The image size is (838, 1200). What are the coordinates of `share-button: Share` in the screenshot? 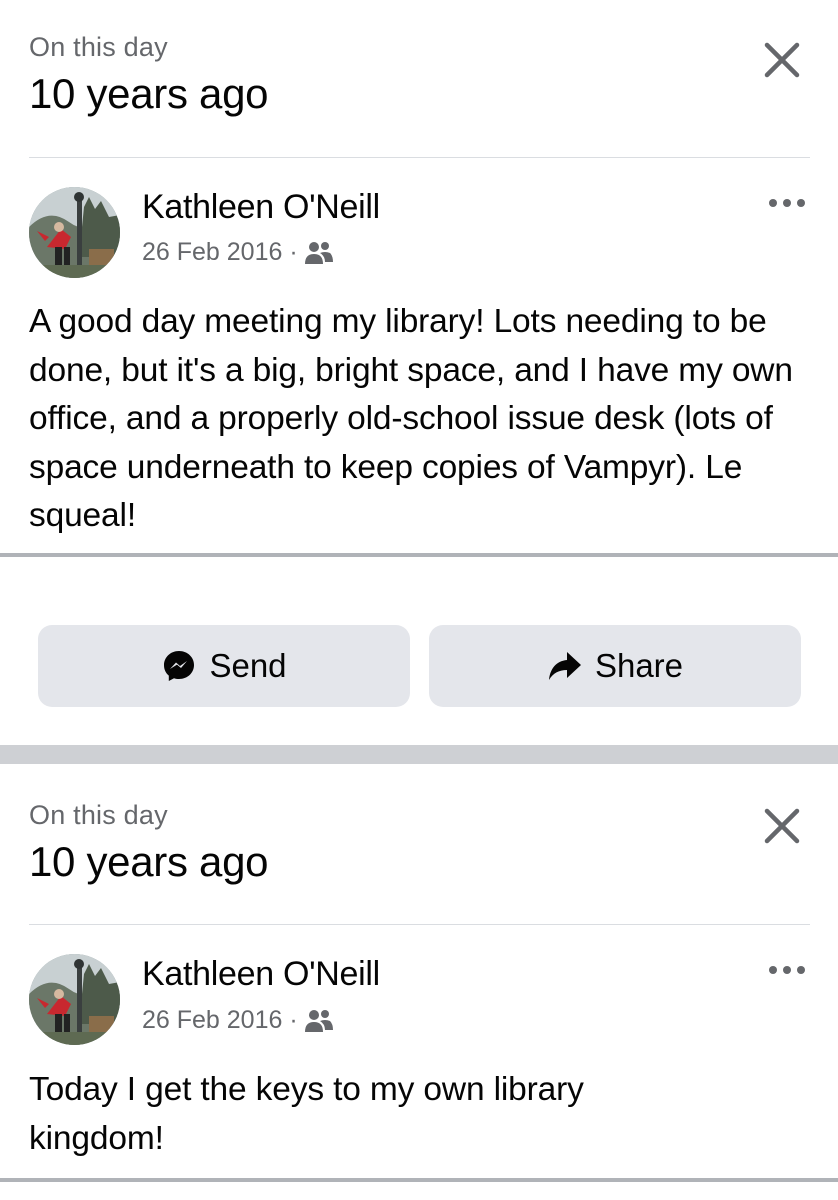 It's located at (615, 666).